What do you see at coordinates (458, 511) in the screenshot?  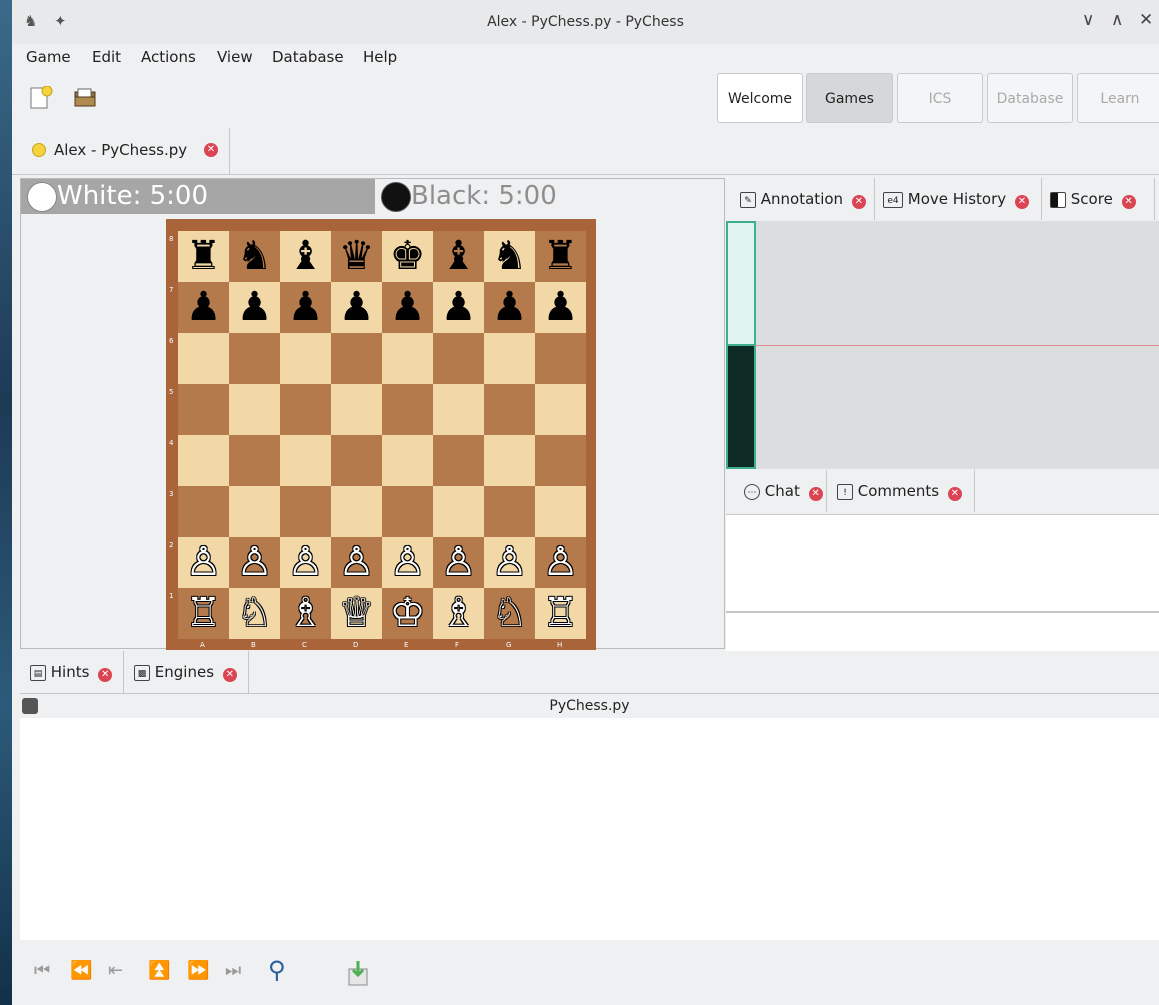 I see `square-f3` at bounding box center [458, 511].